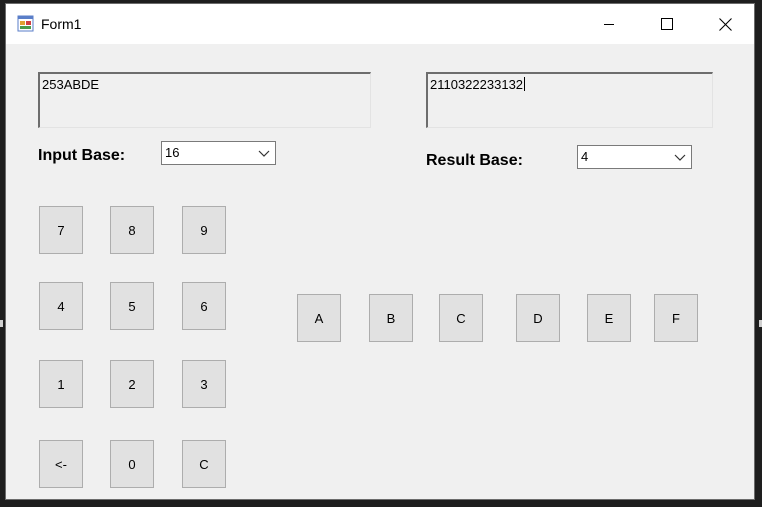 The width and height of the screenshot is (762, 507). What do you see at coordinates (61, 24) in the screenshot?
I see `window-title: Form1` at bounding box center [61, 24].